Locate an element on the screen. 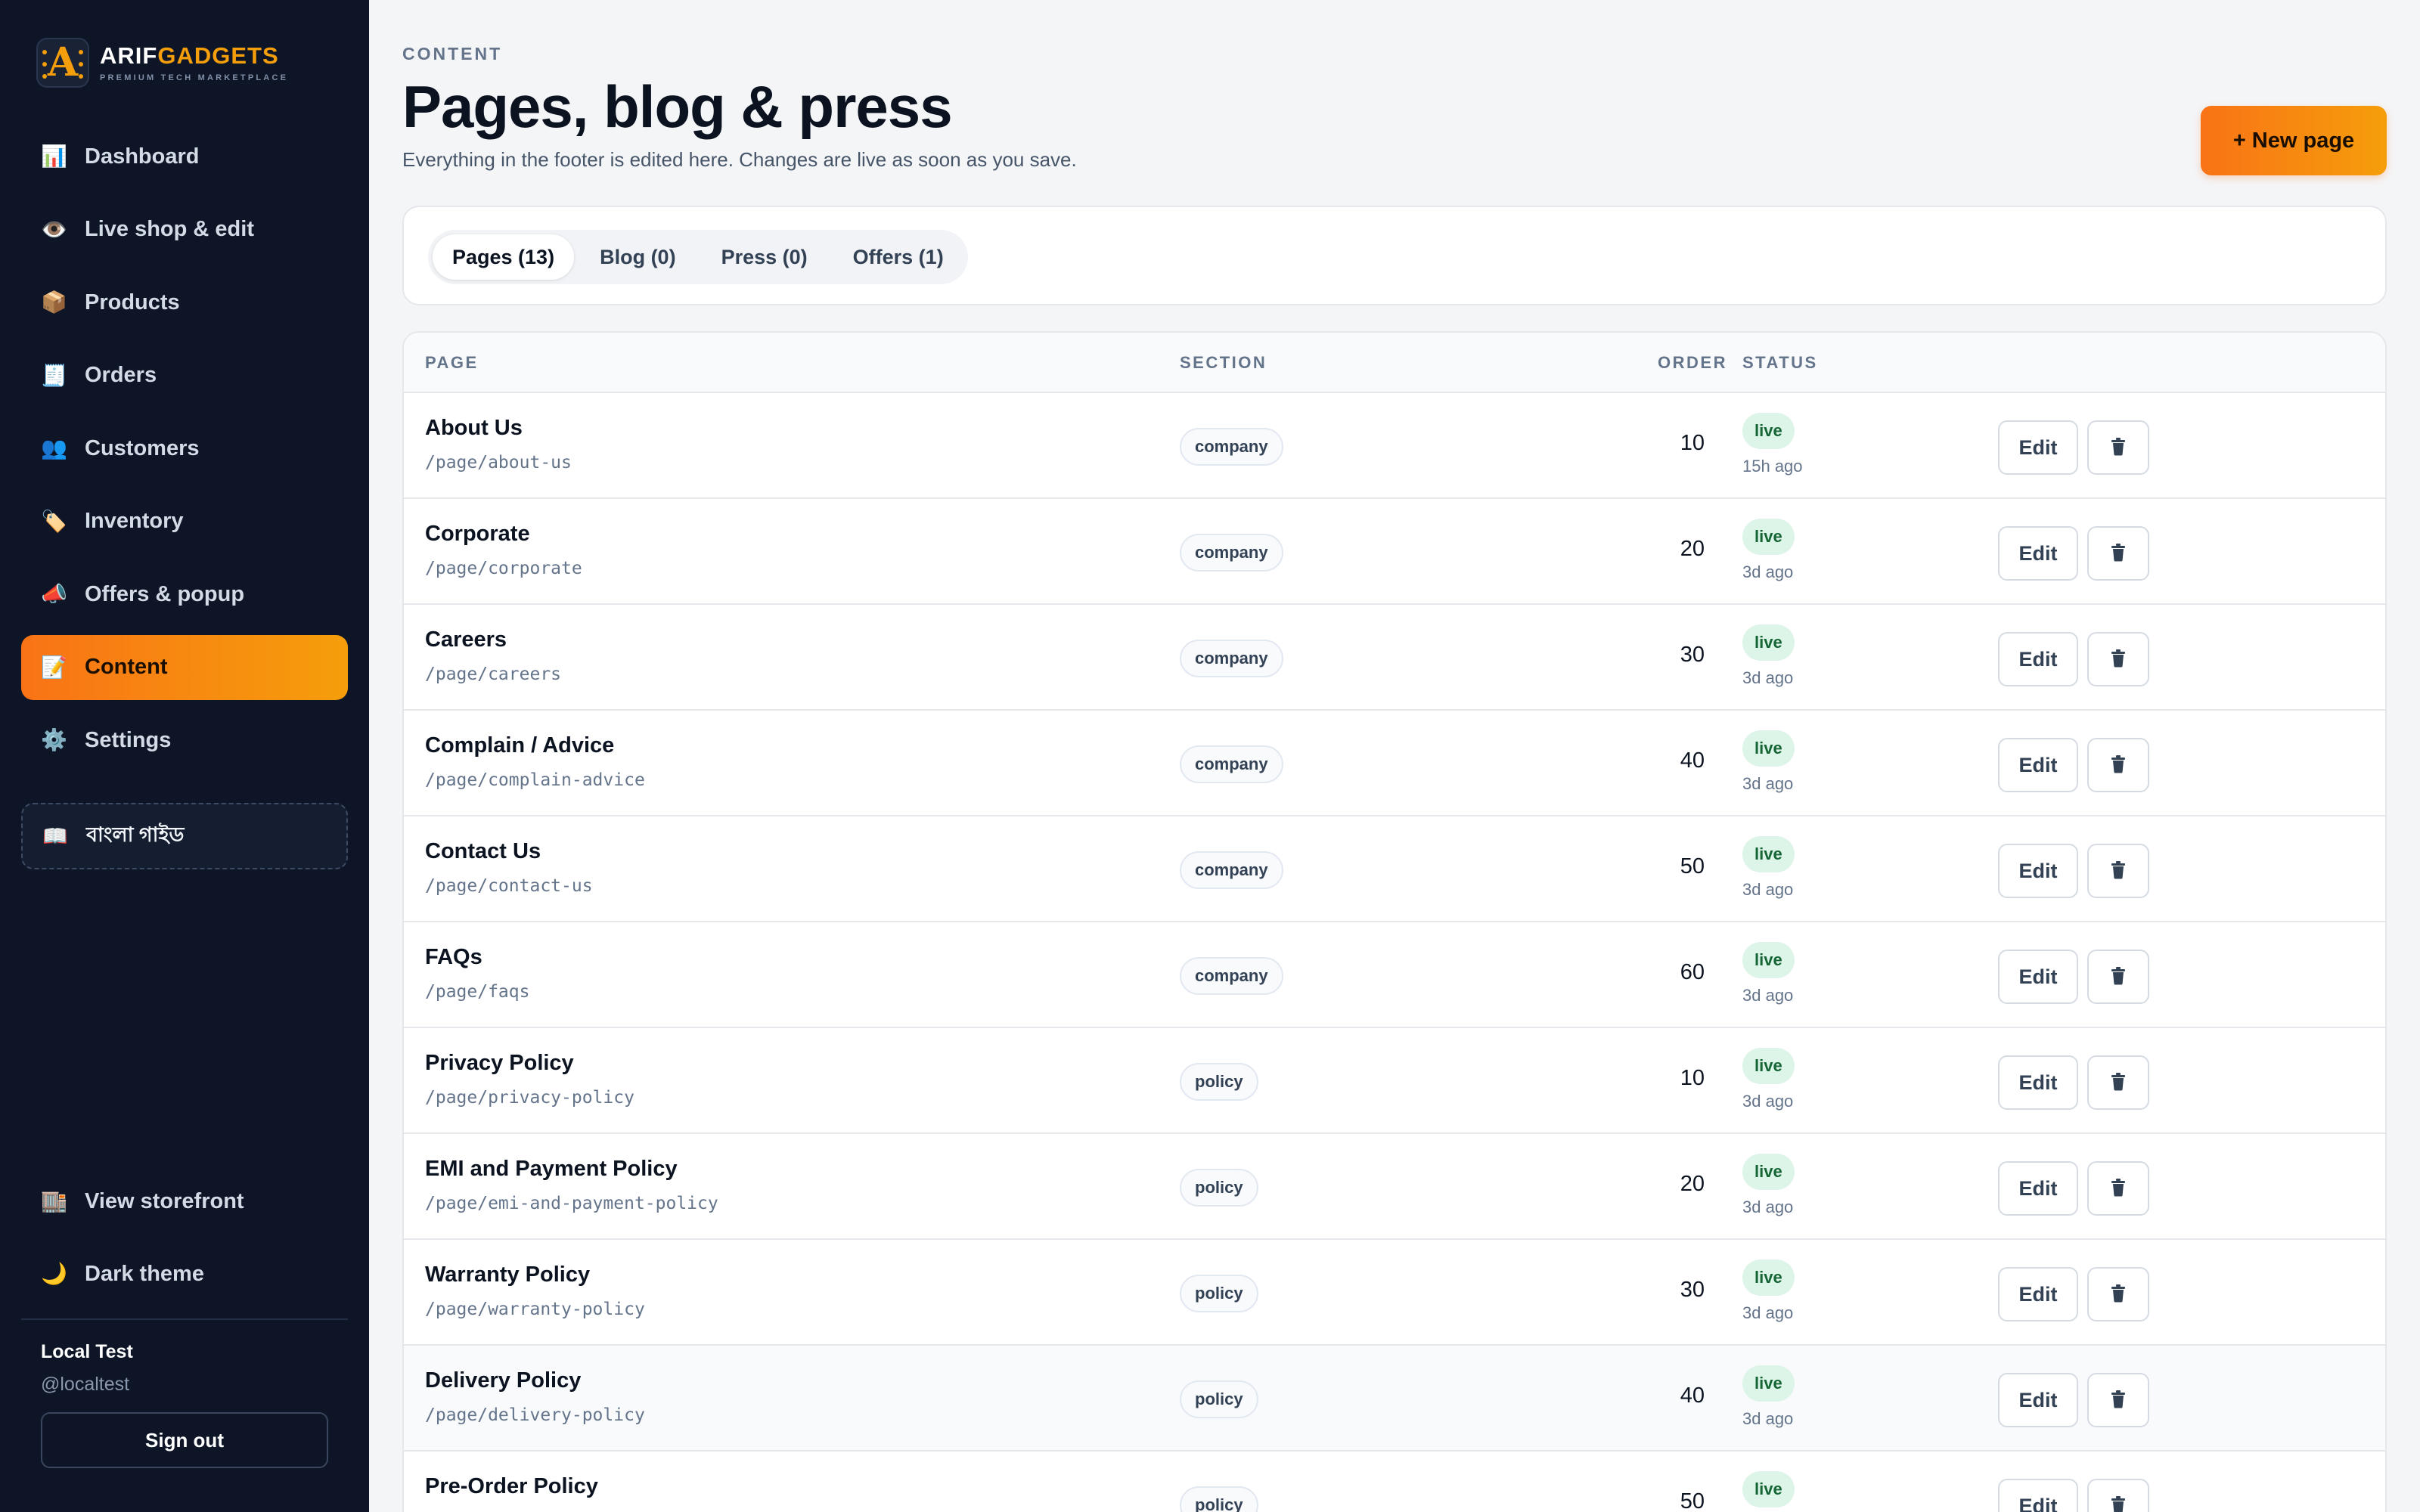 The image size is (2420, 1512). sidebar-item-orders: 🧾 Orders is located at coordinates (184, 375).